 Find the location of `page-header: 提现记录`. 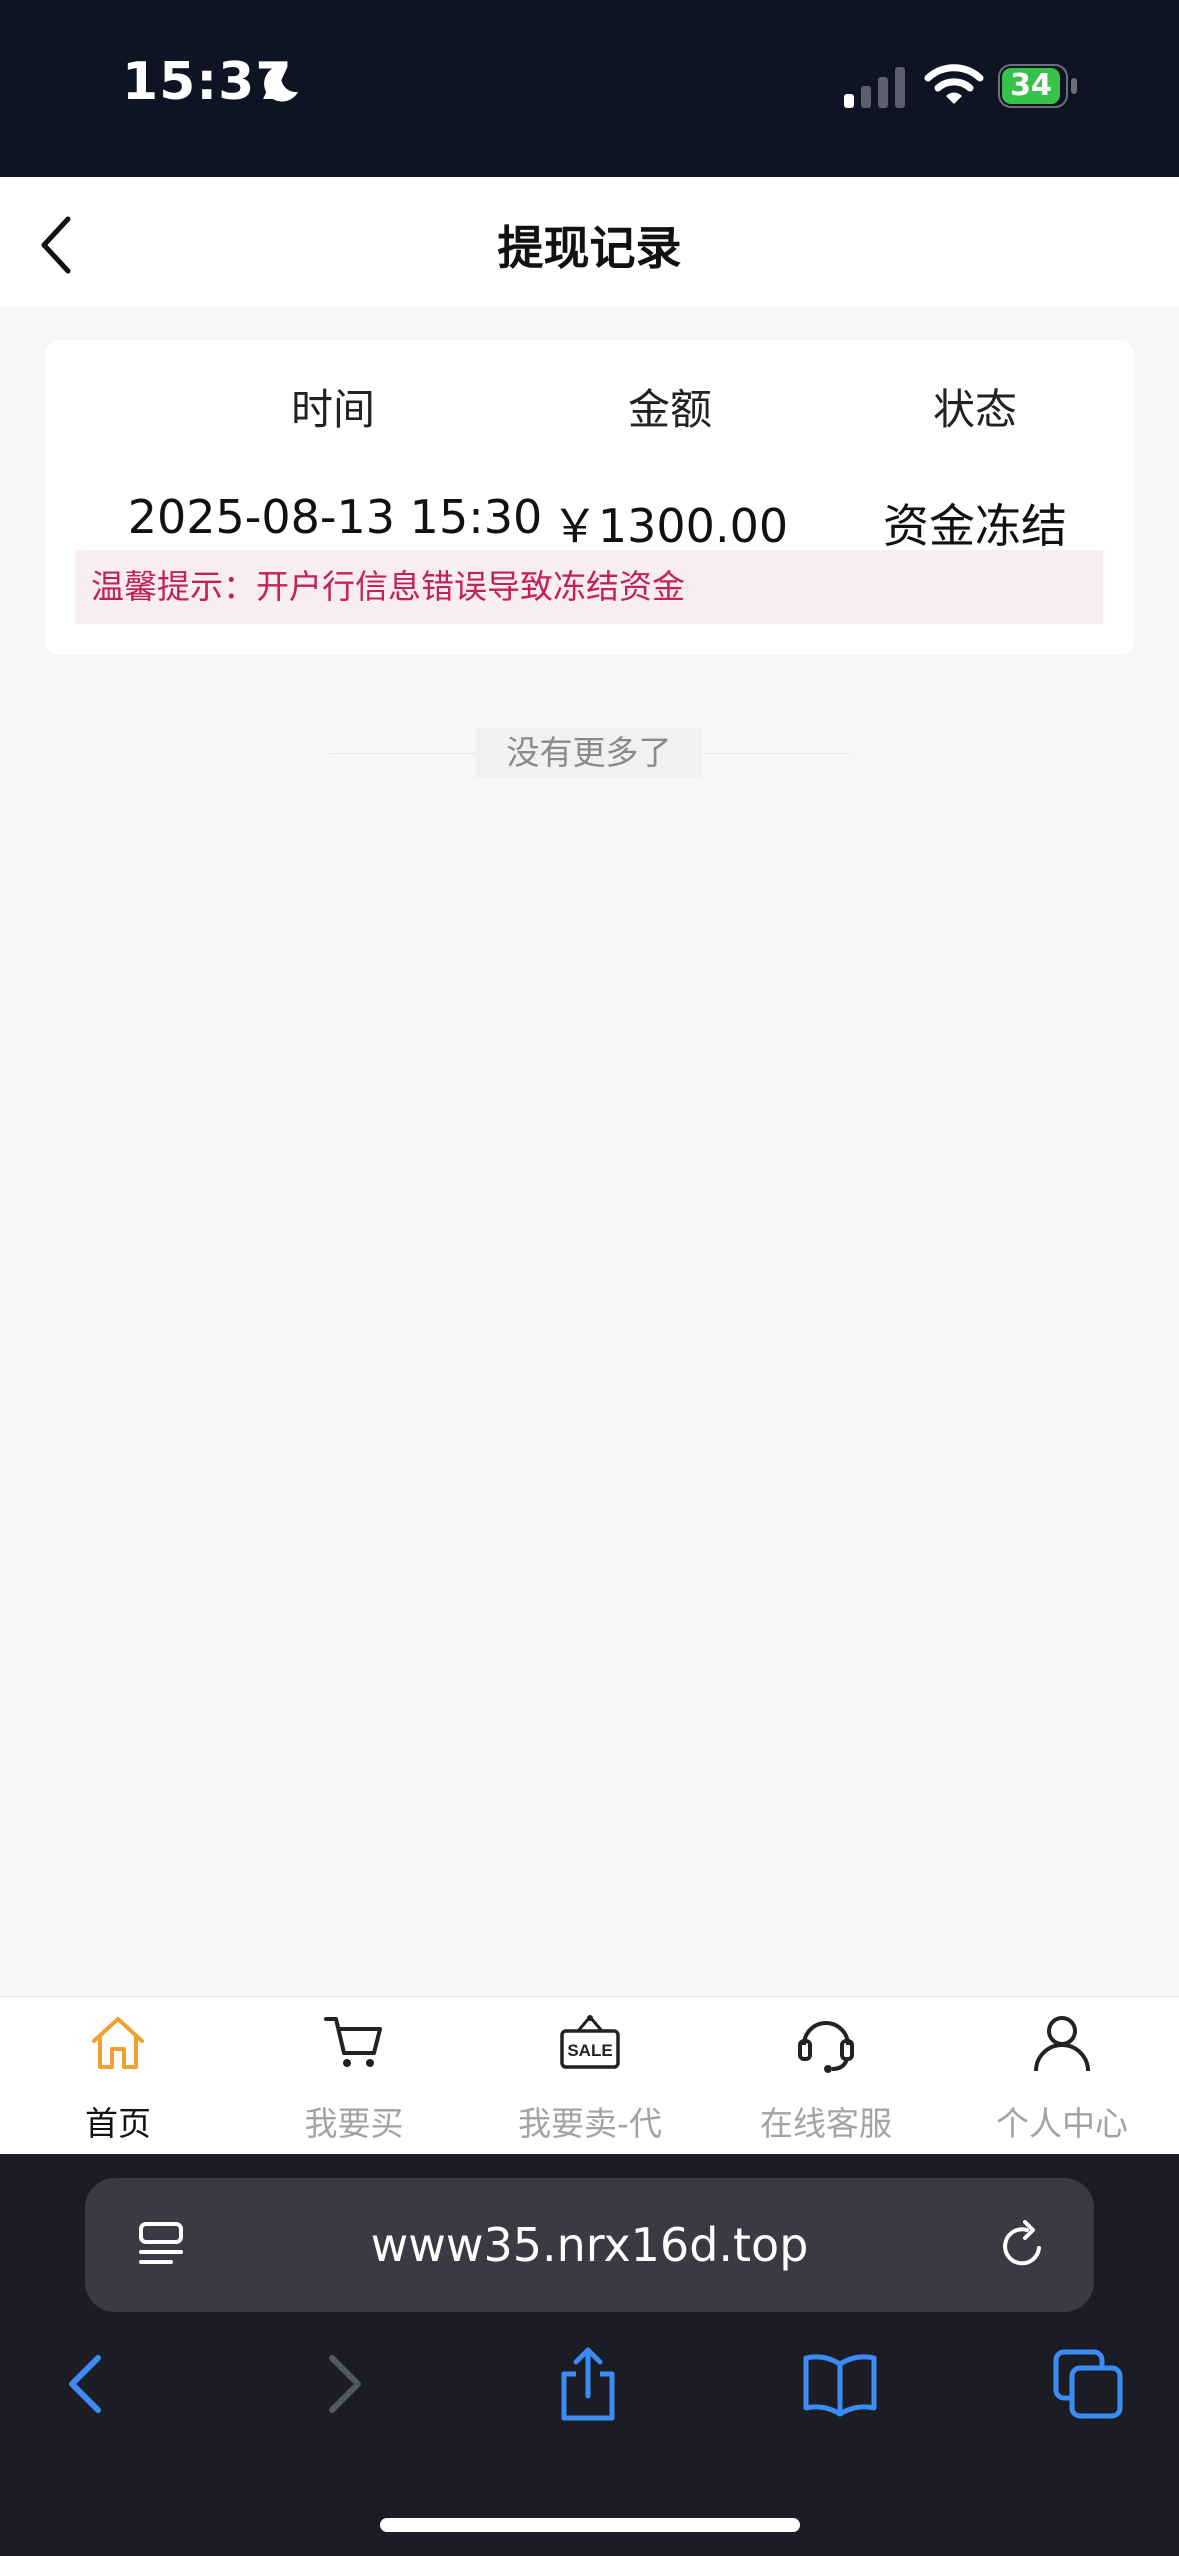

page-header: 提现记录 is located at coordinates (589, 242).